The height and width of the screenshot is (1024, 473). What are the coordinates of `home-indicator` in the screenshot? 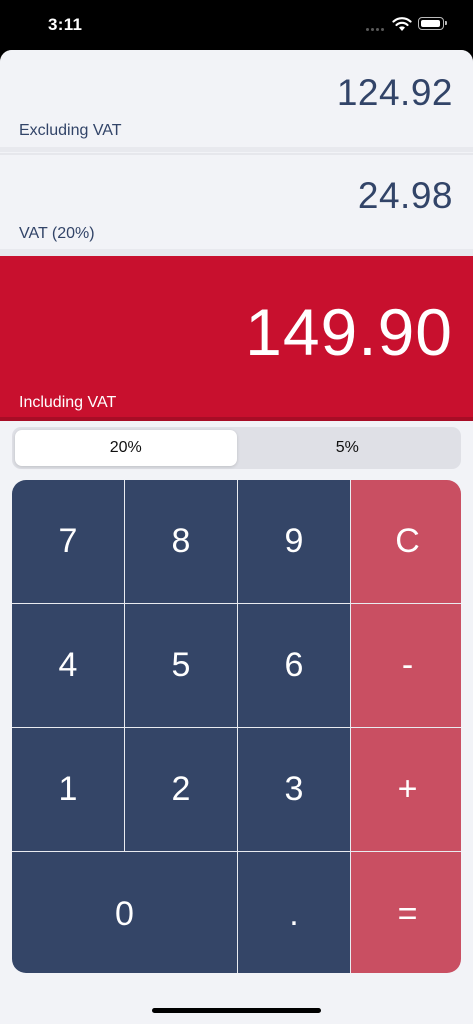 It's located at (236, 1010).